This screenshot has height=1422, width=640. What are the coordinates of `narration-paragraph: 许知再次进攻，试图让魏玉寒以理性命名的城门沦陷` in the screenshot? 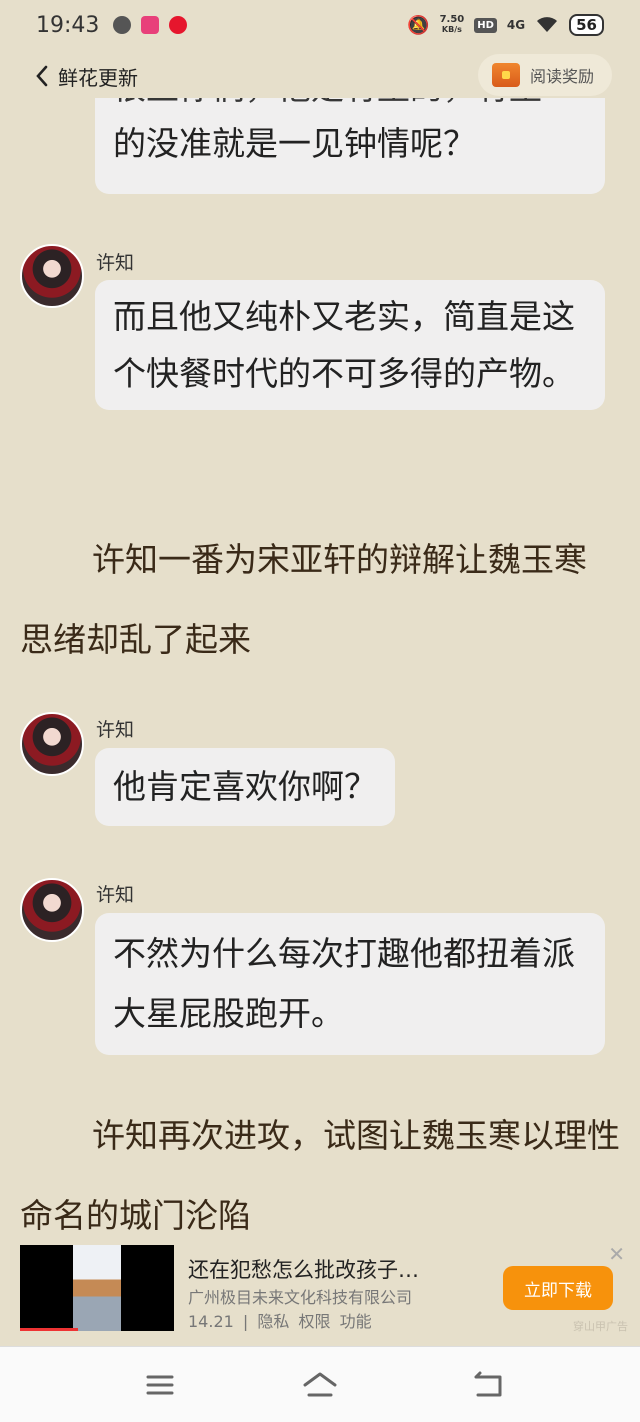 It's located at (320, 1175).